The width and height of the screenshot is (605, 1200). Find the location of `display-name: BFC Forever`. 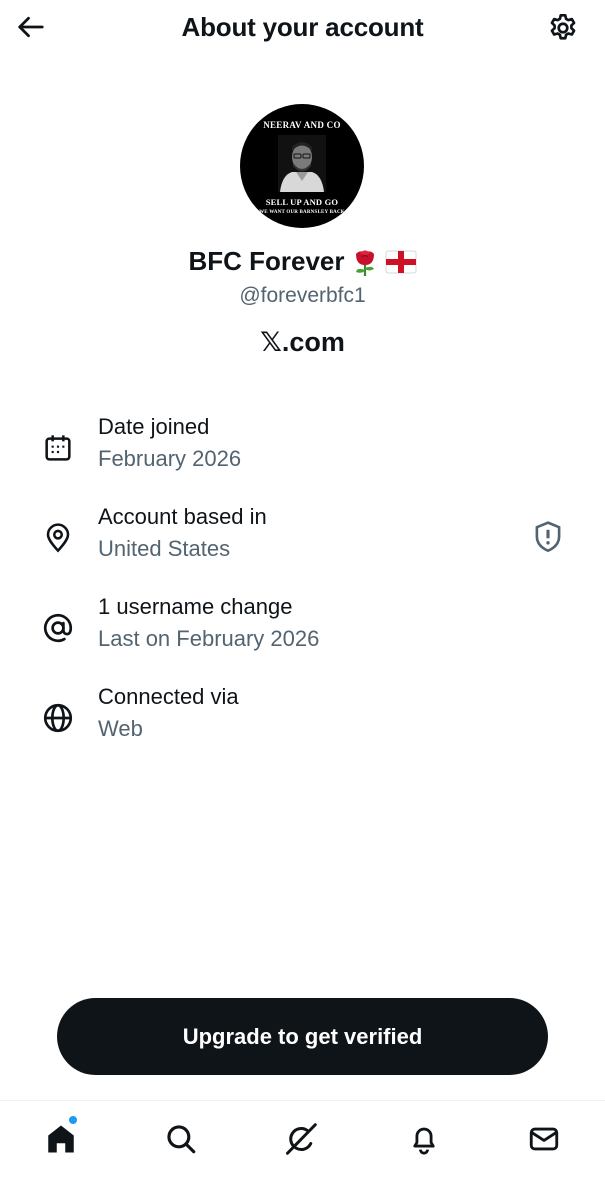

display-name: BFC Forever is located at coordinates (266, 261).